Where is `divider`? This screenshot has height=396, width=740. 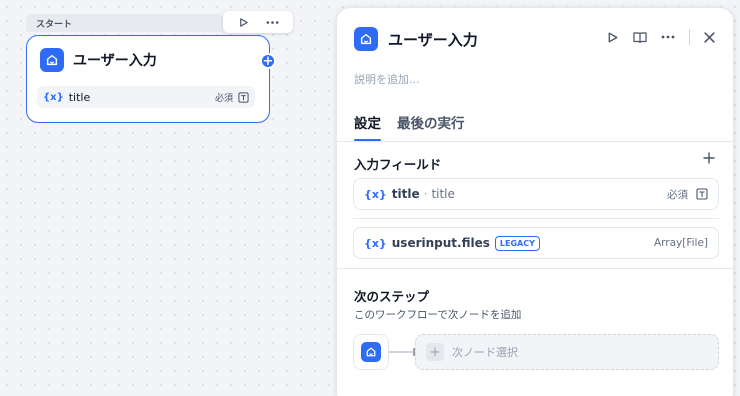
divider is located at coordinates (689, 37).